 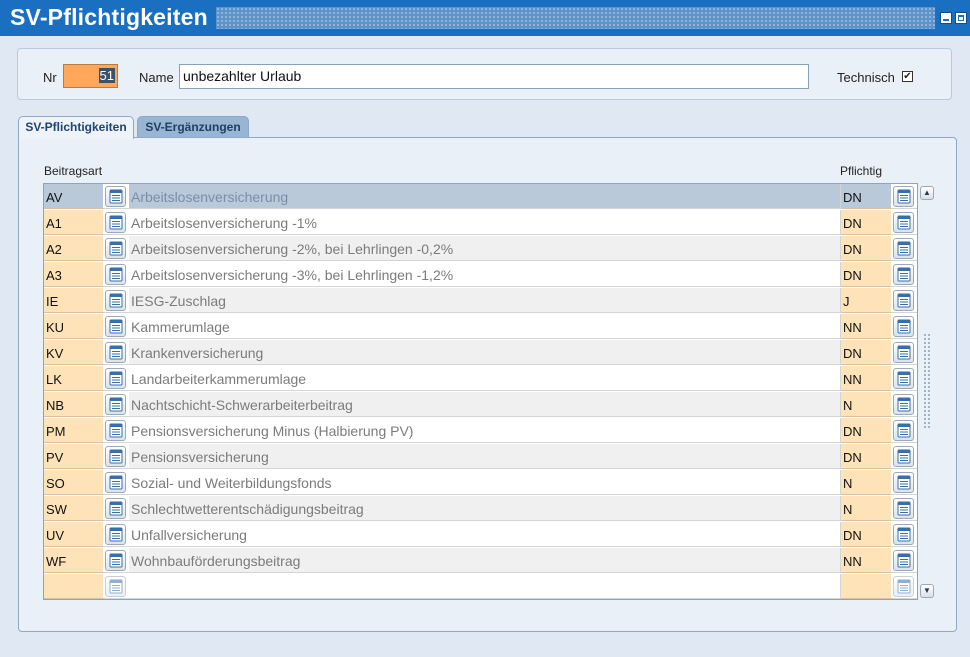 I want to click on description-cell: Wohnbauförderungsbeitrag, so click(x=484, y=560).